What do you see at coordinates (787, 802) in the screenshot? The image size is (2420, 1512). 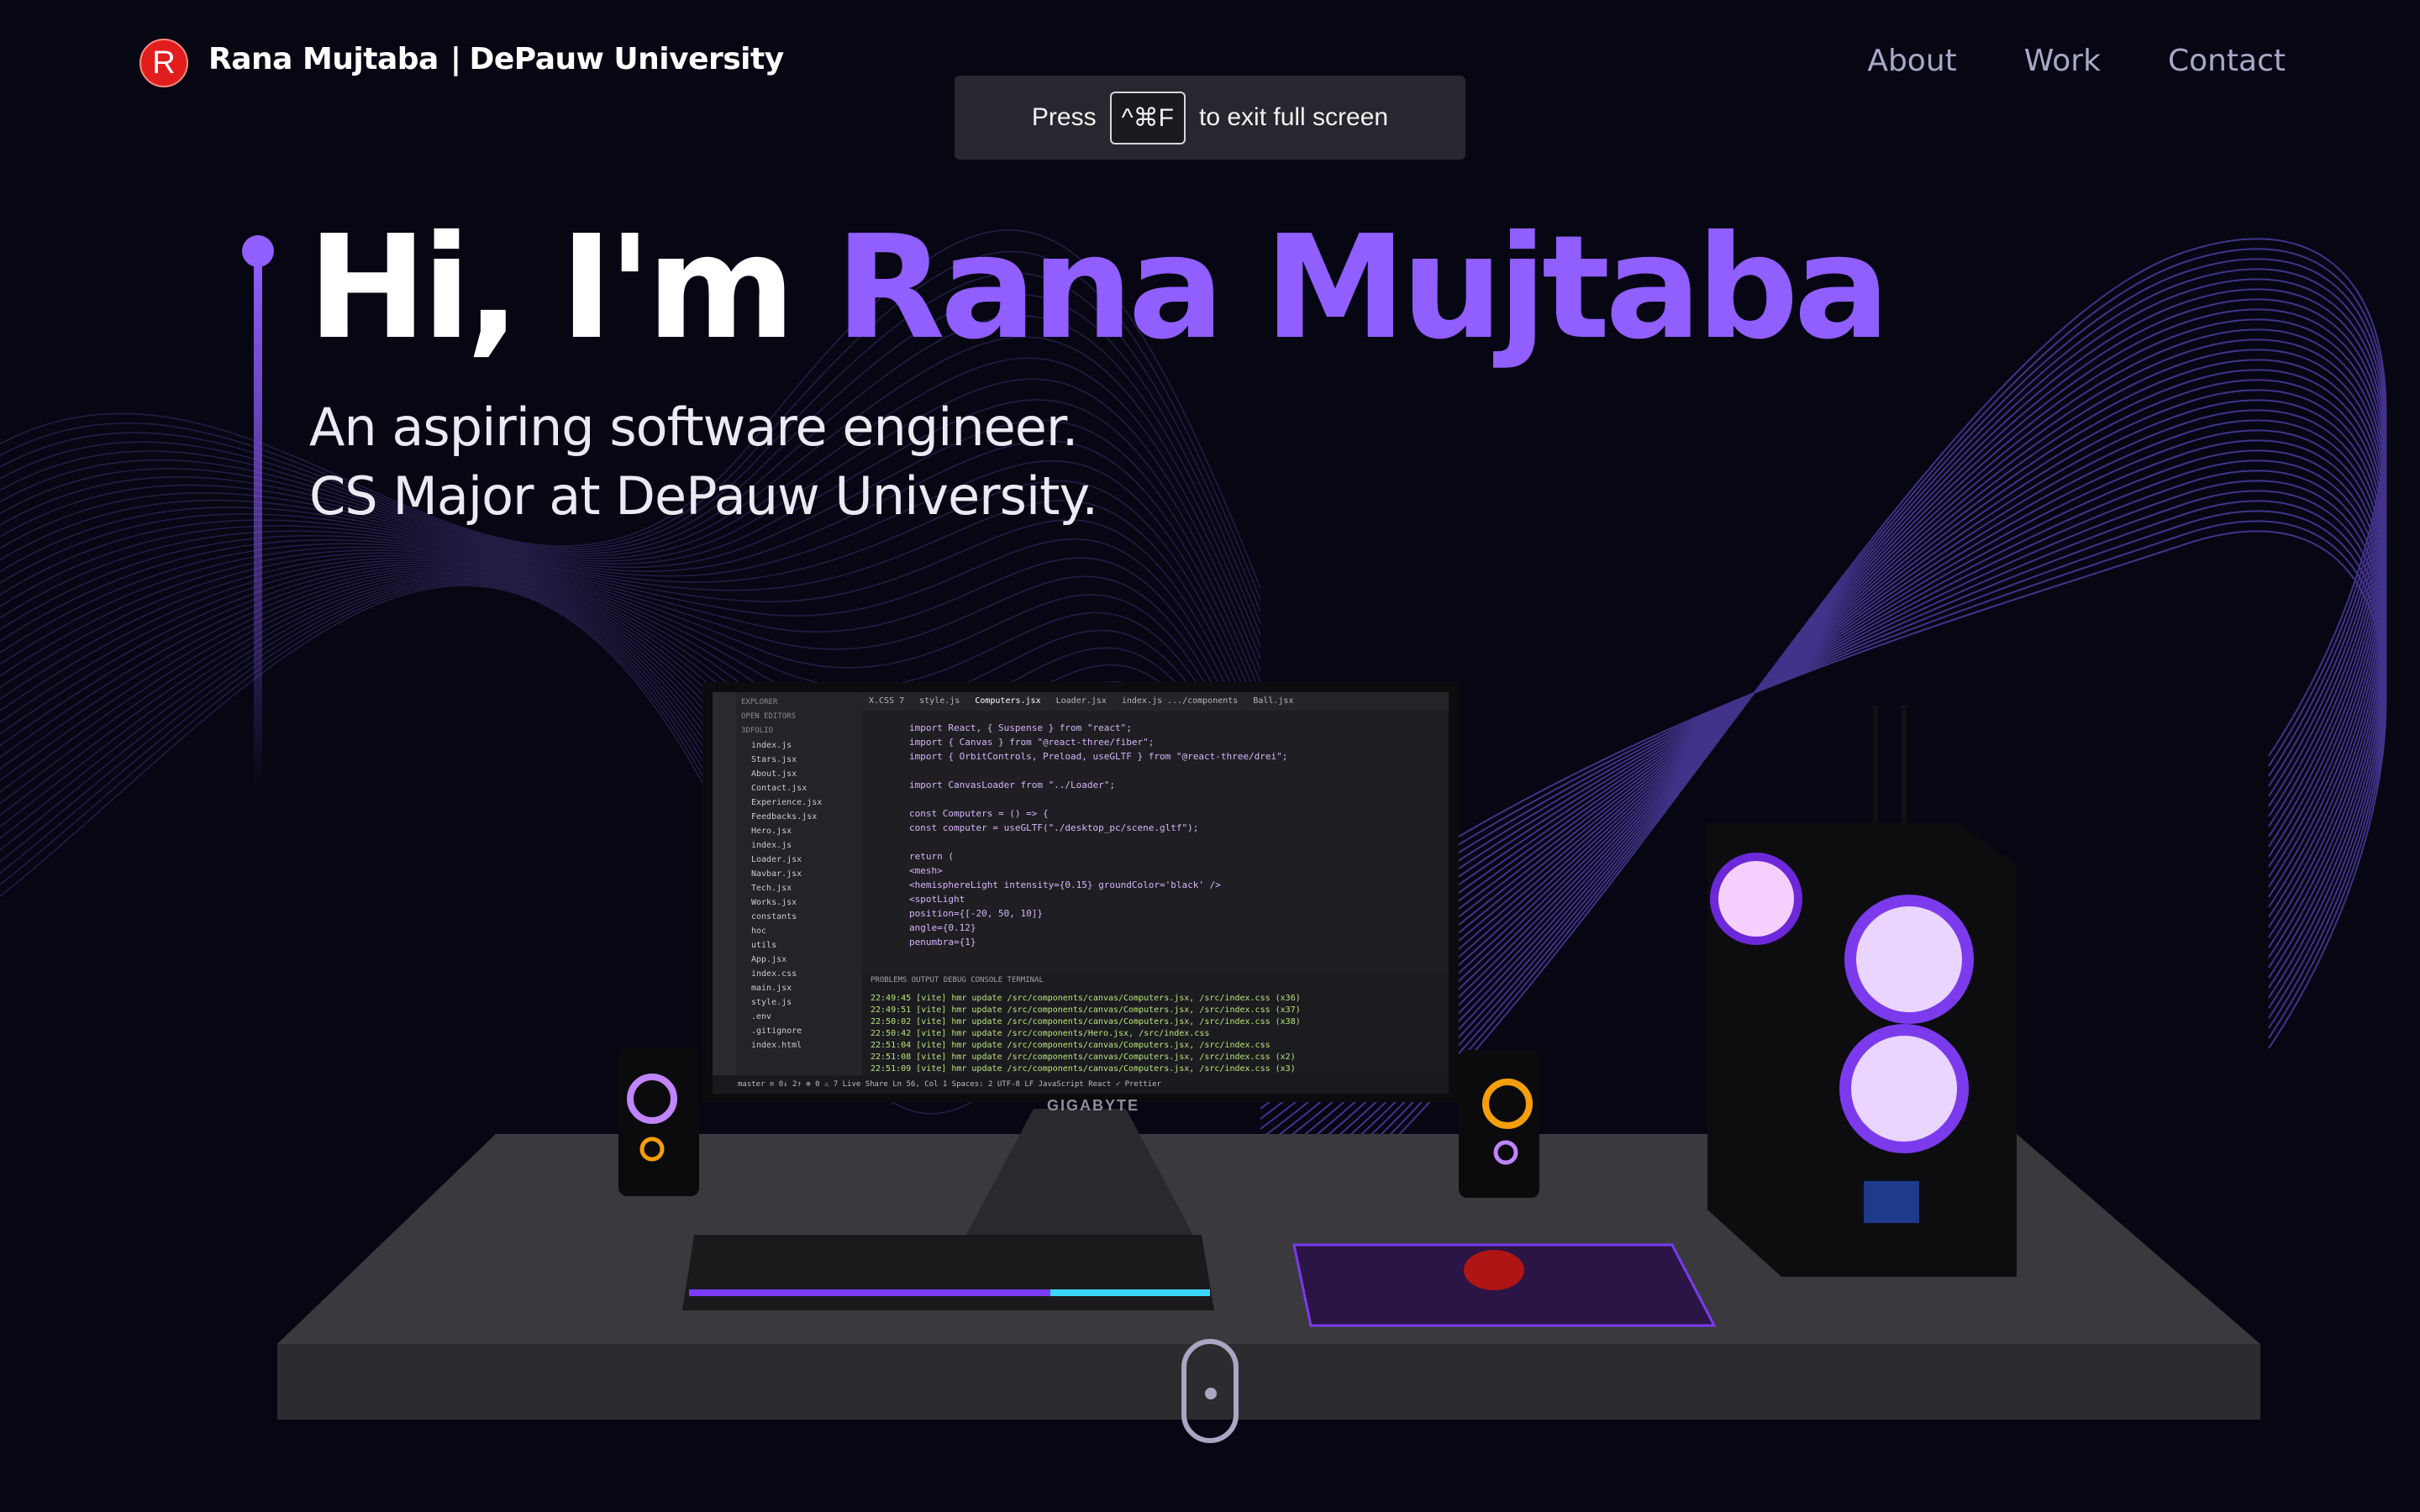 I see `file-item: Experience.jsx` at bounding box center [787, 802].